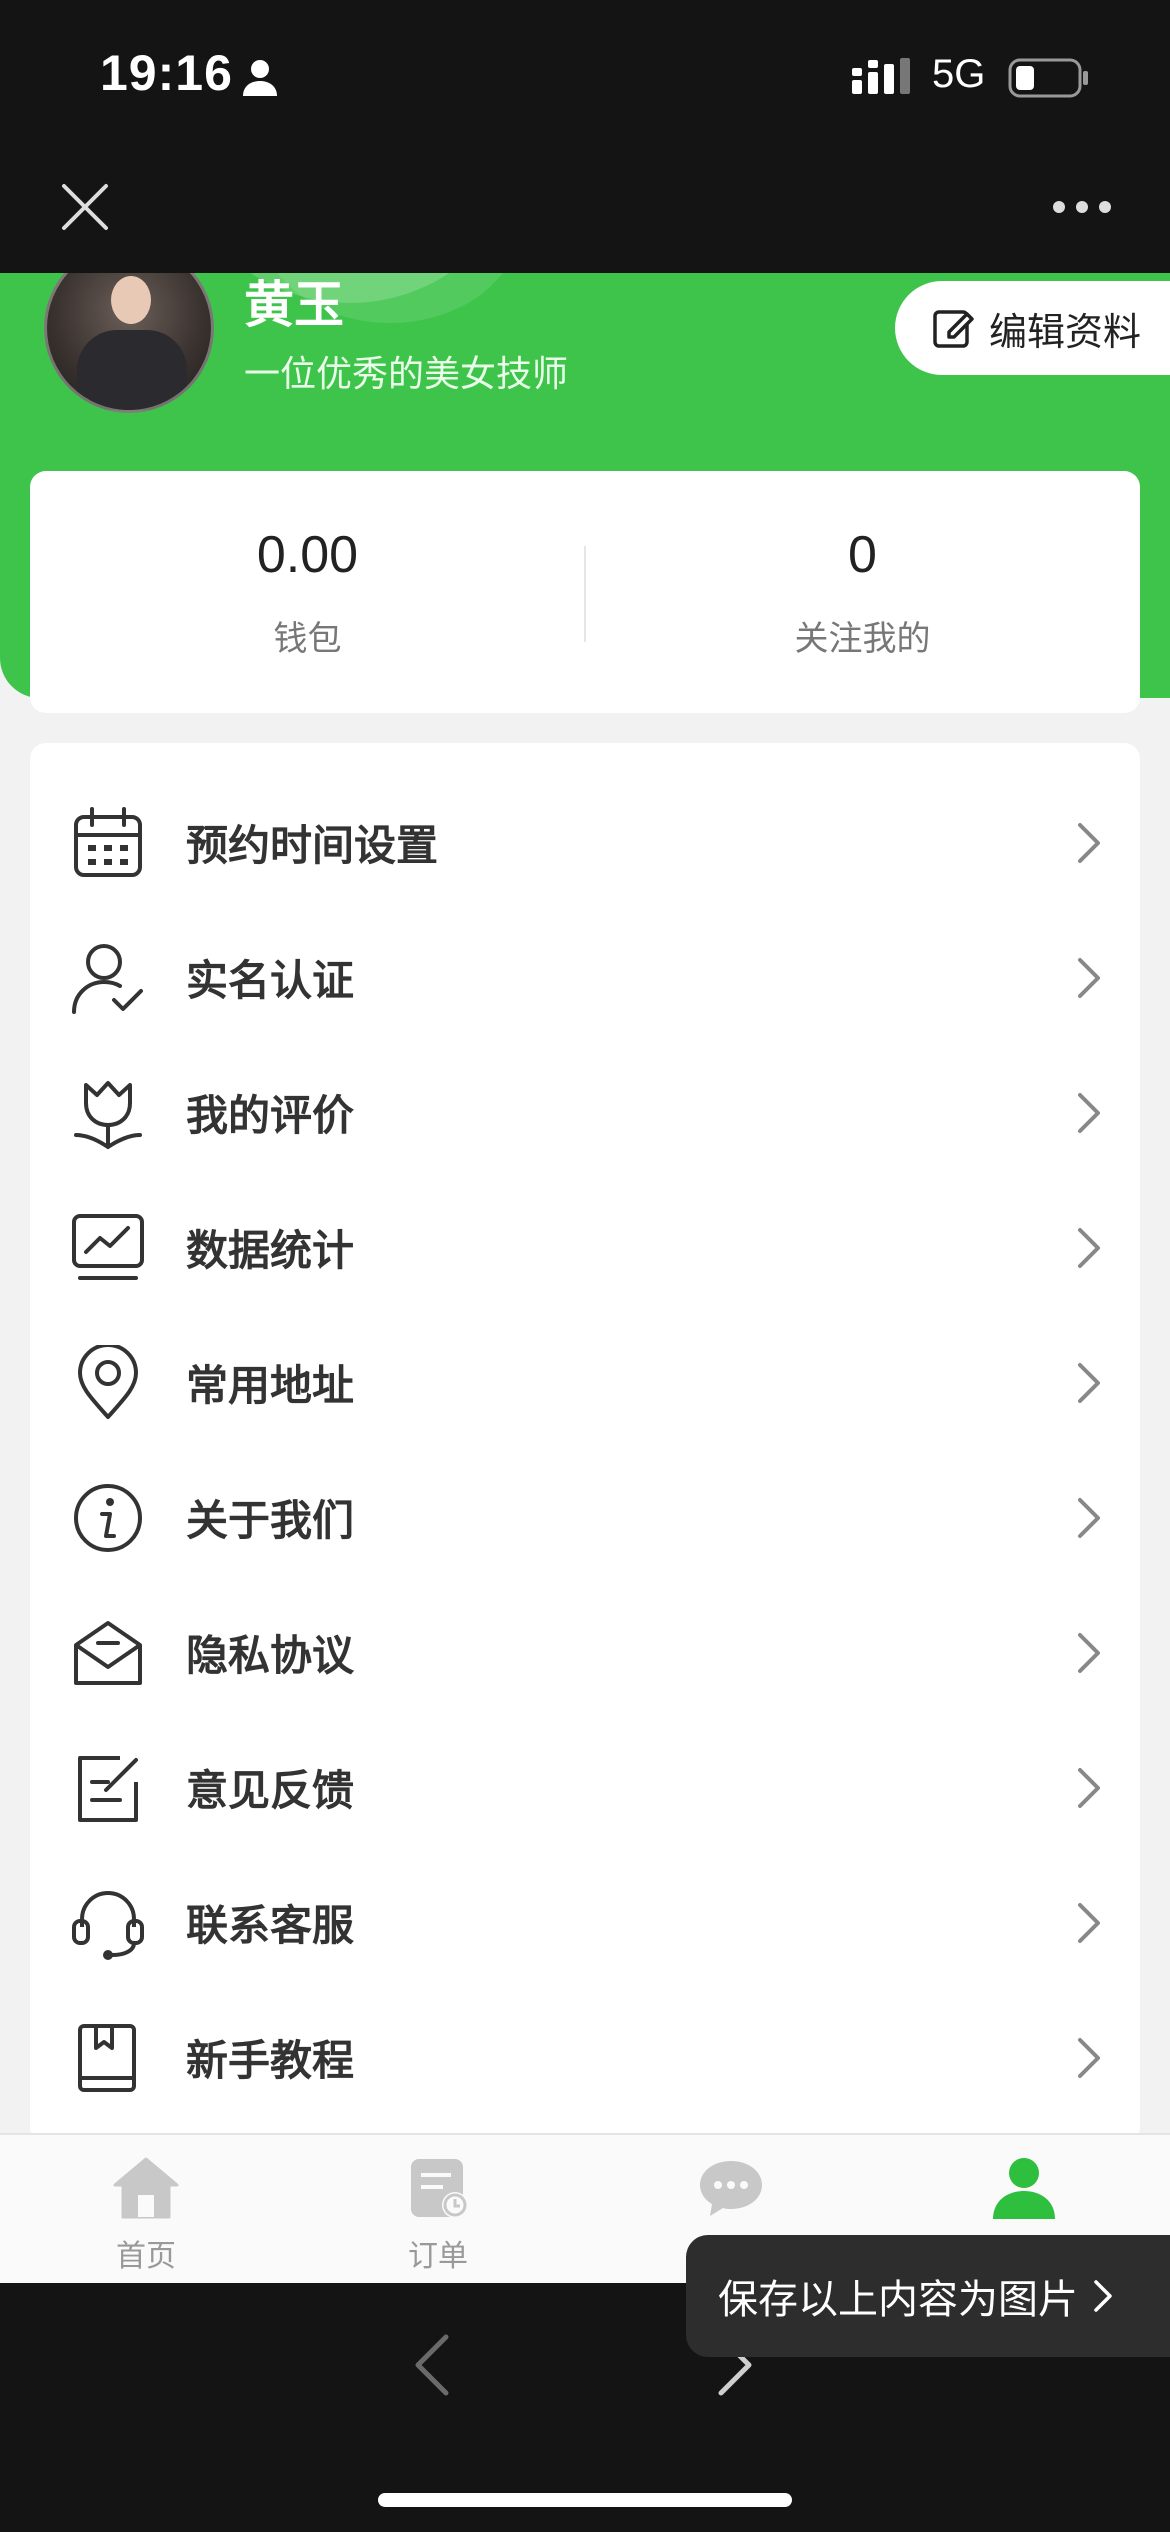 The height and width of the screenshot is (2532, 1170). I want to click on tab-profile, so click(1024, 2193).